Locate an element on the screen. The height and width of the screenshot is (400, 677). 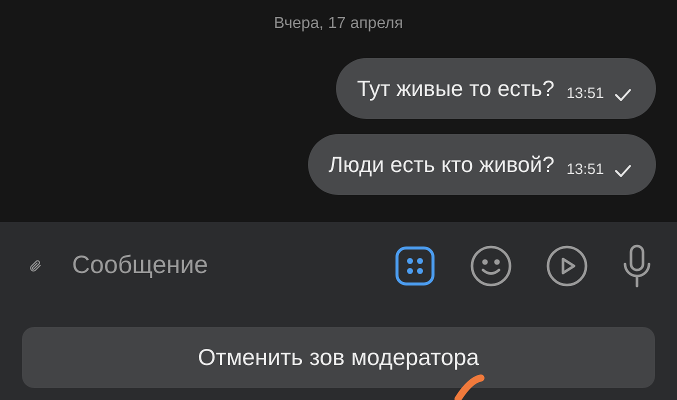
sticker-icon is located at coordinates (415, 266).